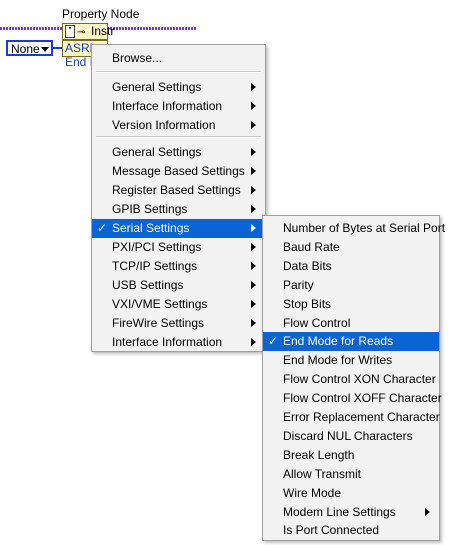 This screenshot has width=474, height=545. Describe the element at coordinates (25, 49) in the screenshot. I see `end-mode-control-value: None` at that location.